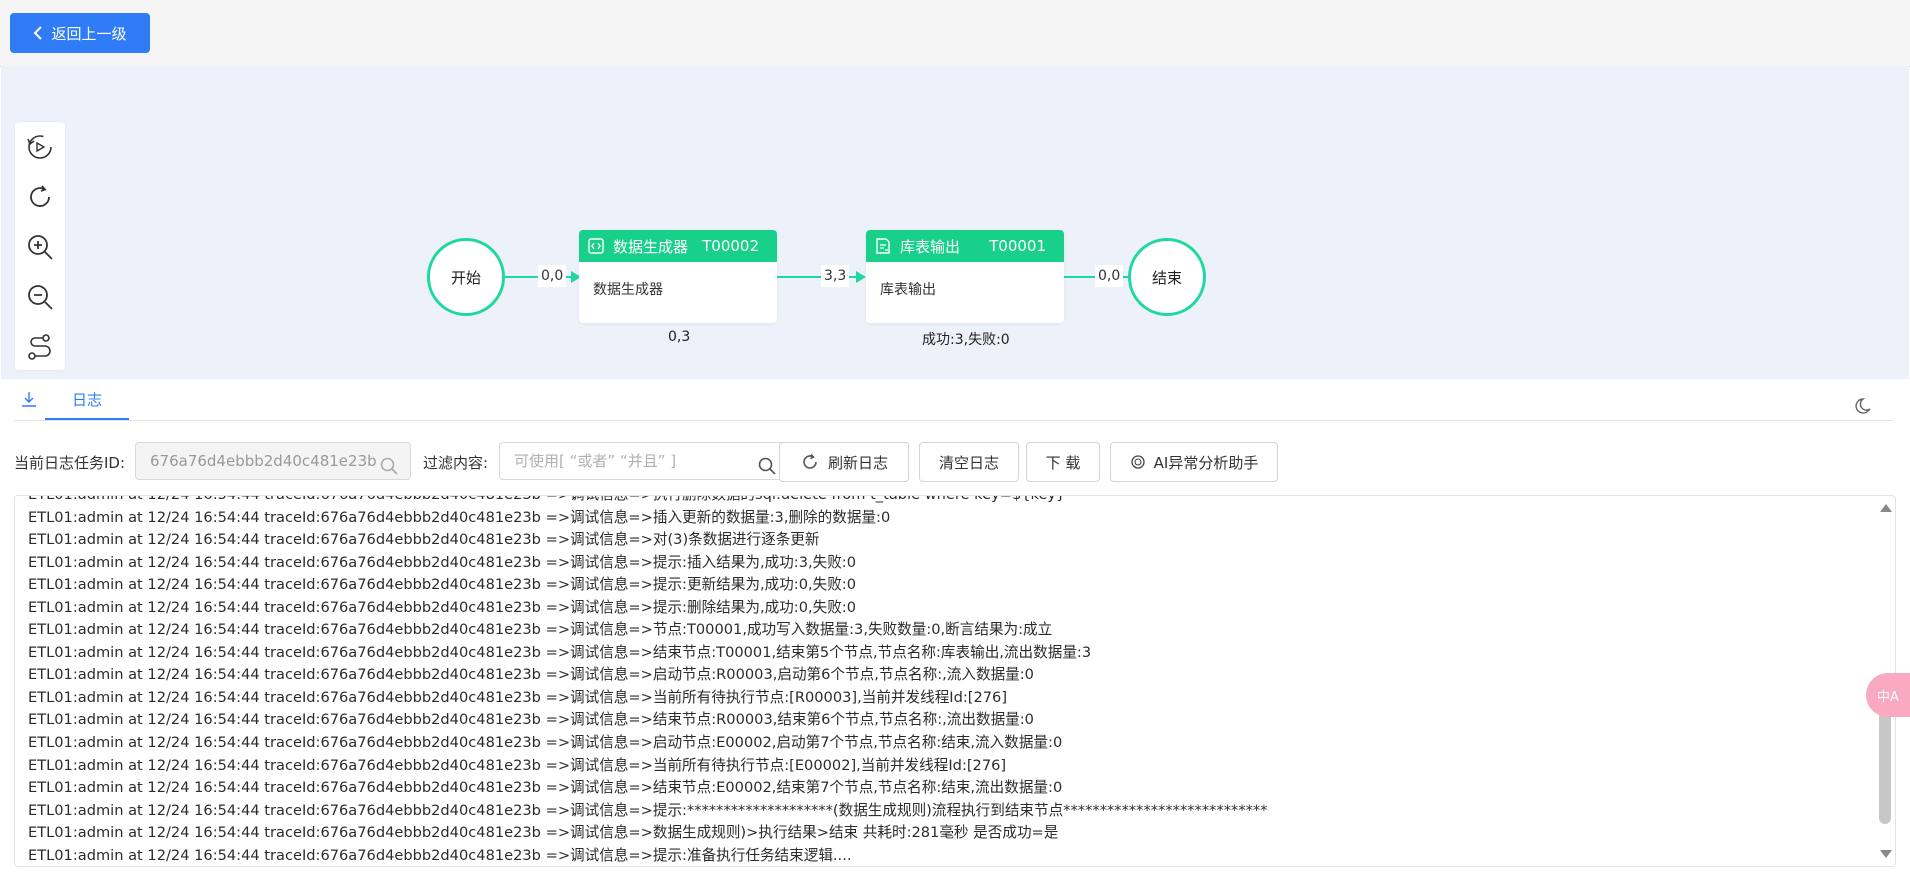 This screenshot has width=1910, height=880. Describe the element at coordinates (857, 462) in the screenshot. I see `refresh-log-label: 刷新日志` at that location.